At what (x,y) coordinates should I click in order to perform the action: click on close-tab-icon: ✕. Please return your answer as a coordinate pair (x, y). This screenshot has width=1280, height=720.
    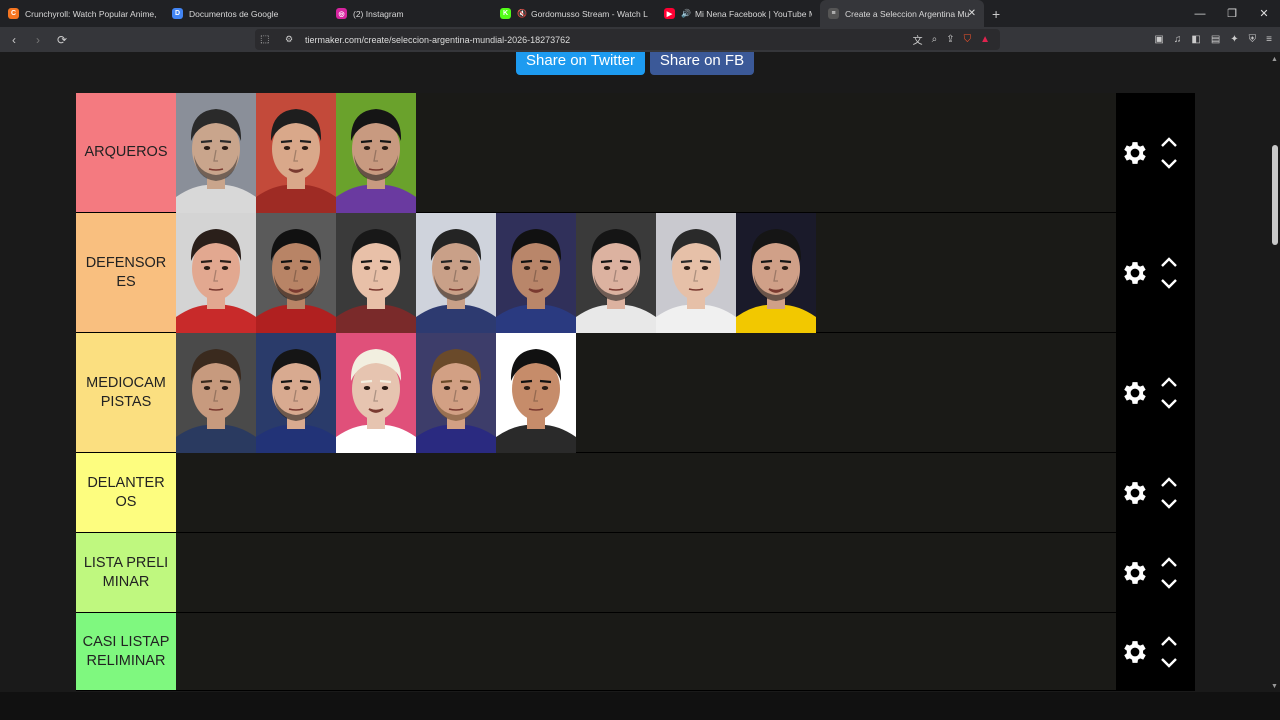
    Looking at the image, I should click on (972, 13).